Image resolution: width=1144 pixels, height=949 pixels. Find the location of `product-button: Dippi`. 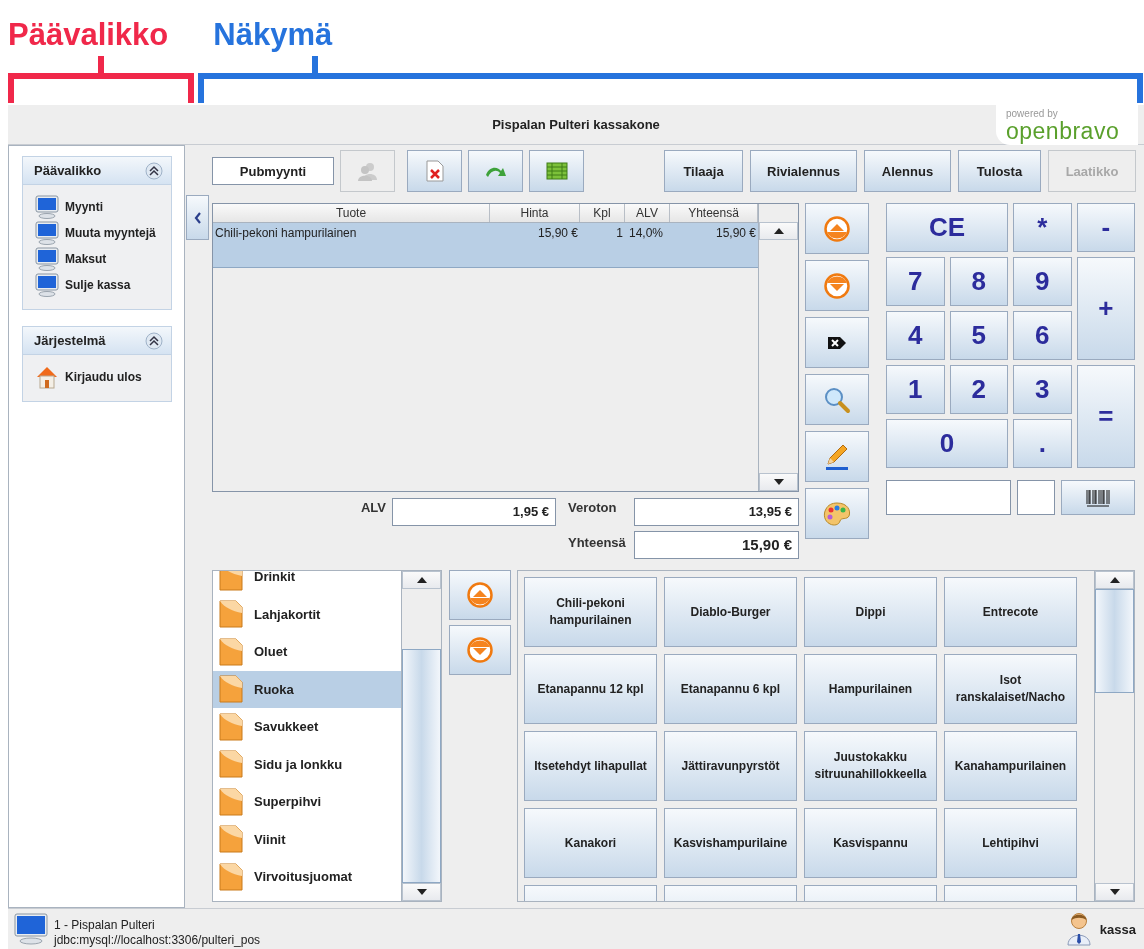

product-button: Dippi is located at coordinates (870, 612).